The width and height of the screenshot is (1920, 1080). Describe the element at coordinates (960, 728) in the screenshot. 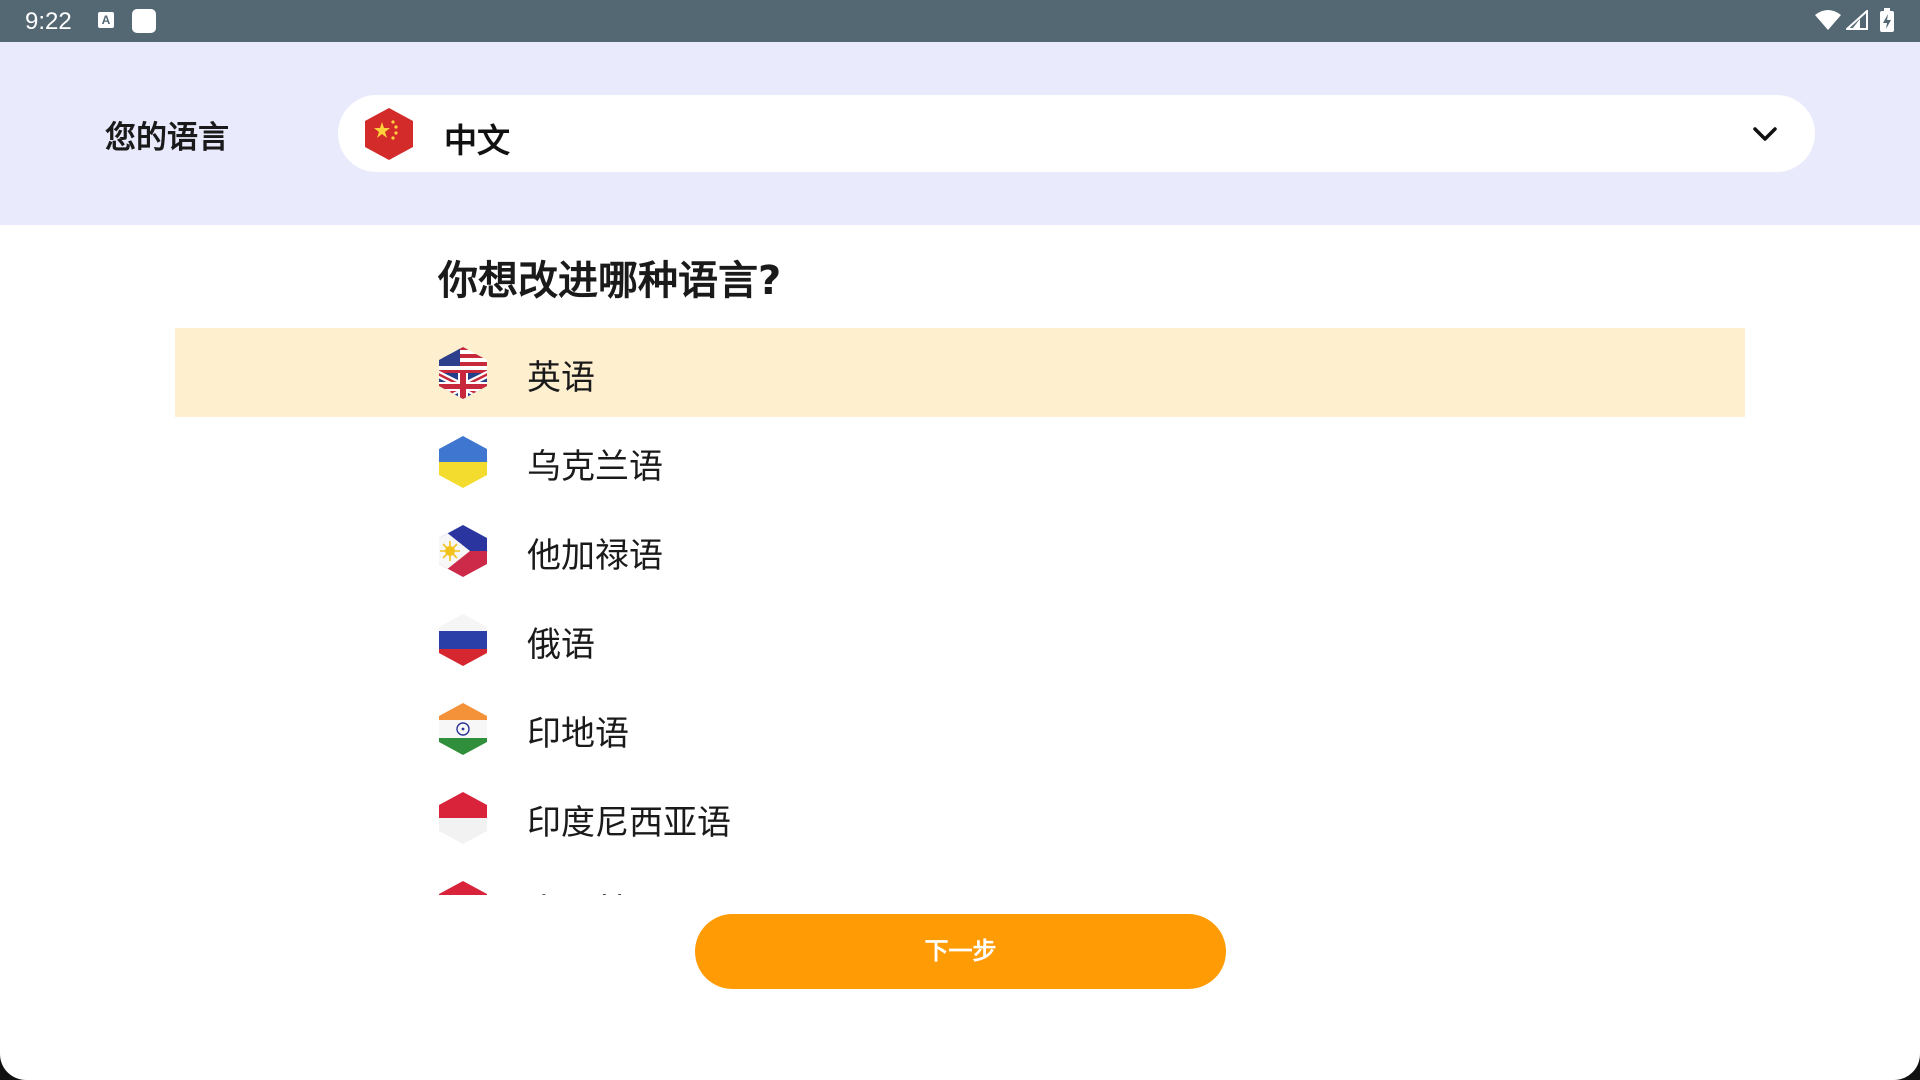

I see `language-option-hindi: 印地语` at that location.